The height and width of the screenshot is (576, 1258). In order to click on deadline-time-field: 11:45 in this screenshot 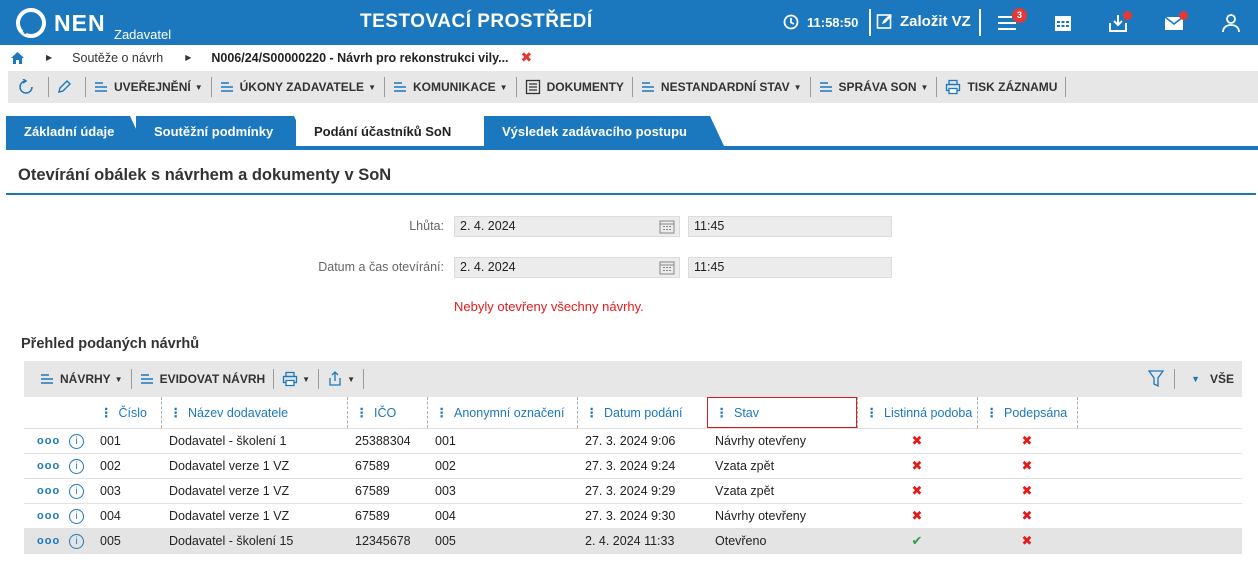, I will do `click(790, 226)`.